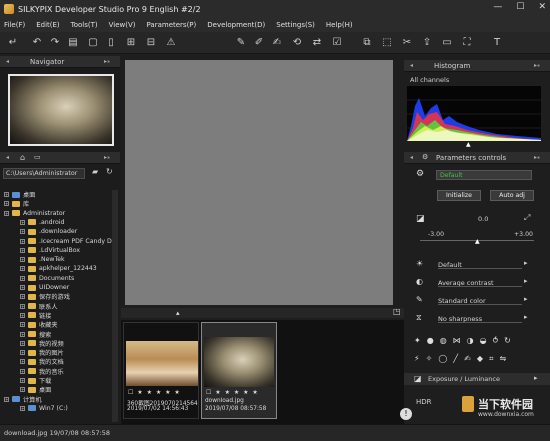 The image size is (550, 441). I want to click on rotate-icon: ↻, so click(507, 342).